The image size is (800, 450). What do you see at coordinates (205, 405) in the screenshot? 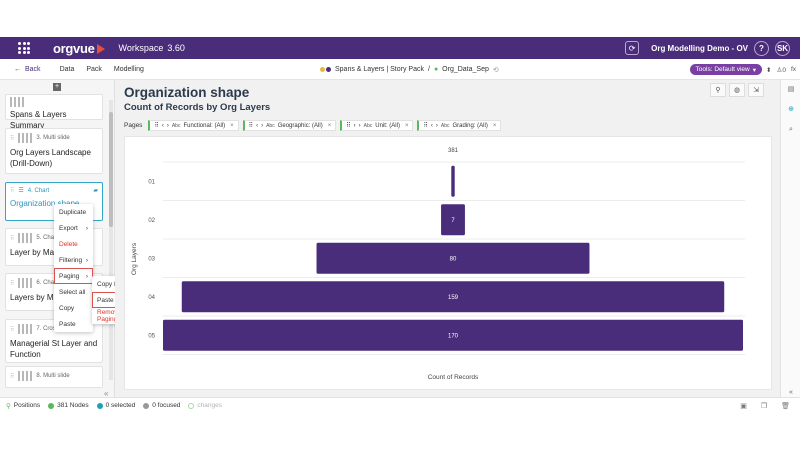
I see `changes-status: changes` at bounding box center [205, 405].